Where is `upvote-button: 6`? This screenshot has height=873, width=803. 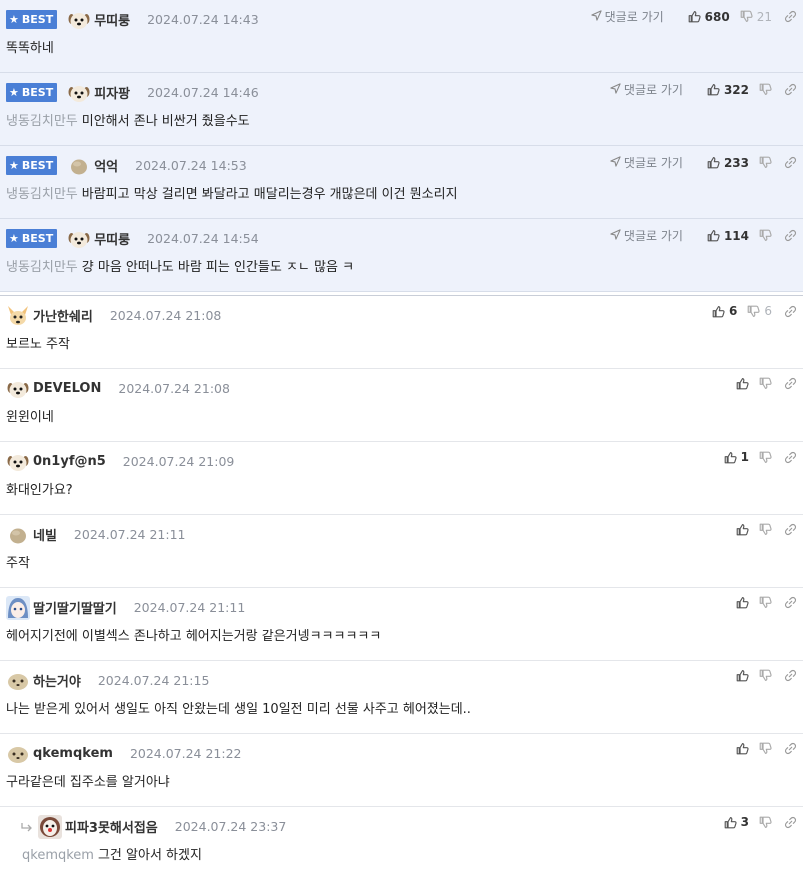 upvote-button: 6 is located at coordinates (724, 311).